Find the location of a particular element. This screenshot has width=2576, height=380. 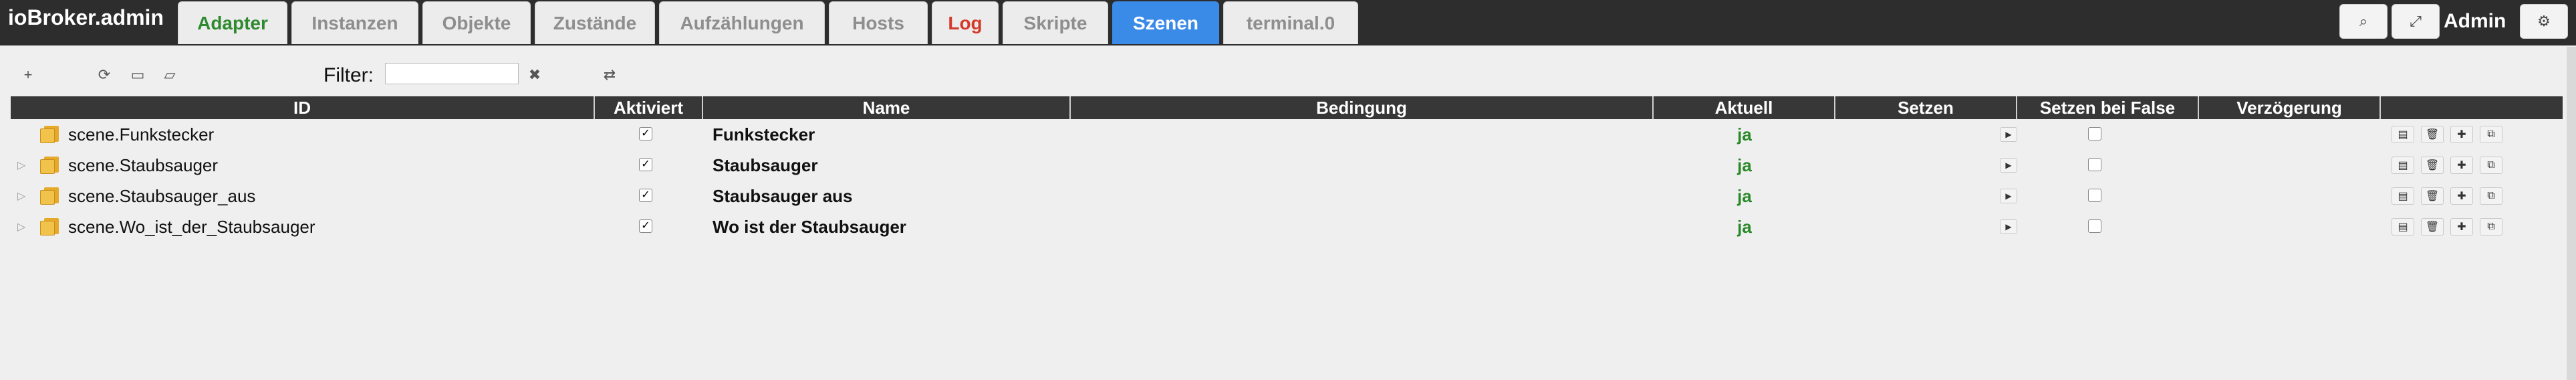

scene-id: scene.Wo_ist_der_Staubsauger is located at coordinates (192, 226).